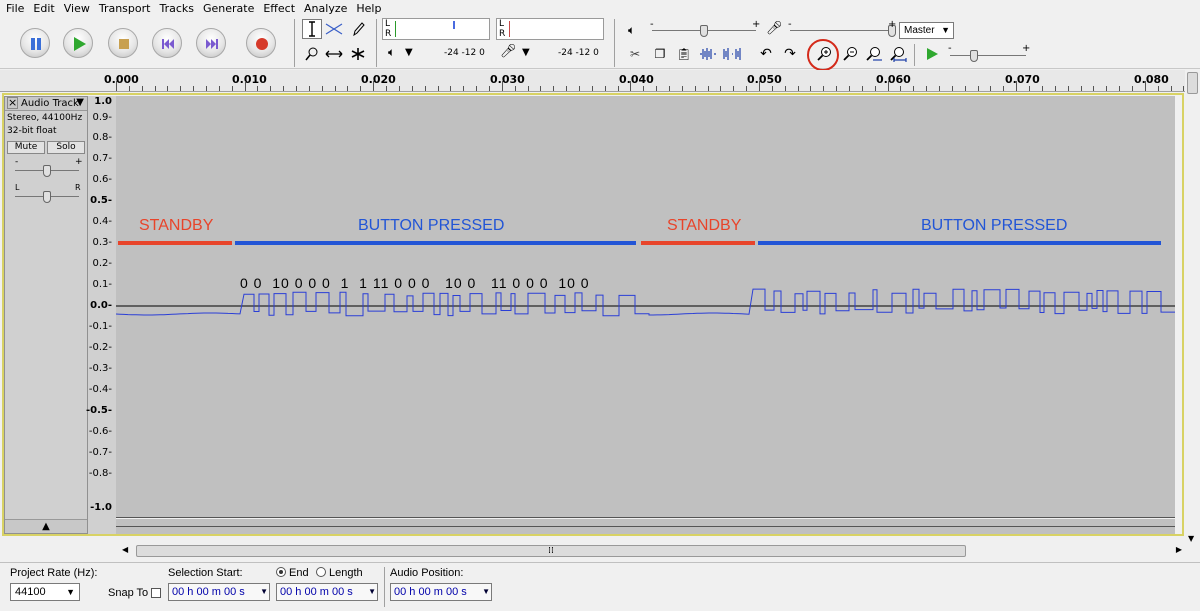 Image resolution: width=1200 pixels, height=611 pixels. Describe the element at coordinates (790, 54) in the screenshot. I see `redo-button: ↷` at that location.